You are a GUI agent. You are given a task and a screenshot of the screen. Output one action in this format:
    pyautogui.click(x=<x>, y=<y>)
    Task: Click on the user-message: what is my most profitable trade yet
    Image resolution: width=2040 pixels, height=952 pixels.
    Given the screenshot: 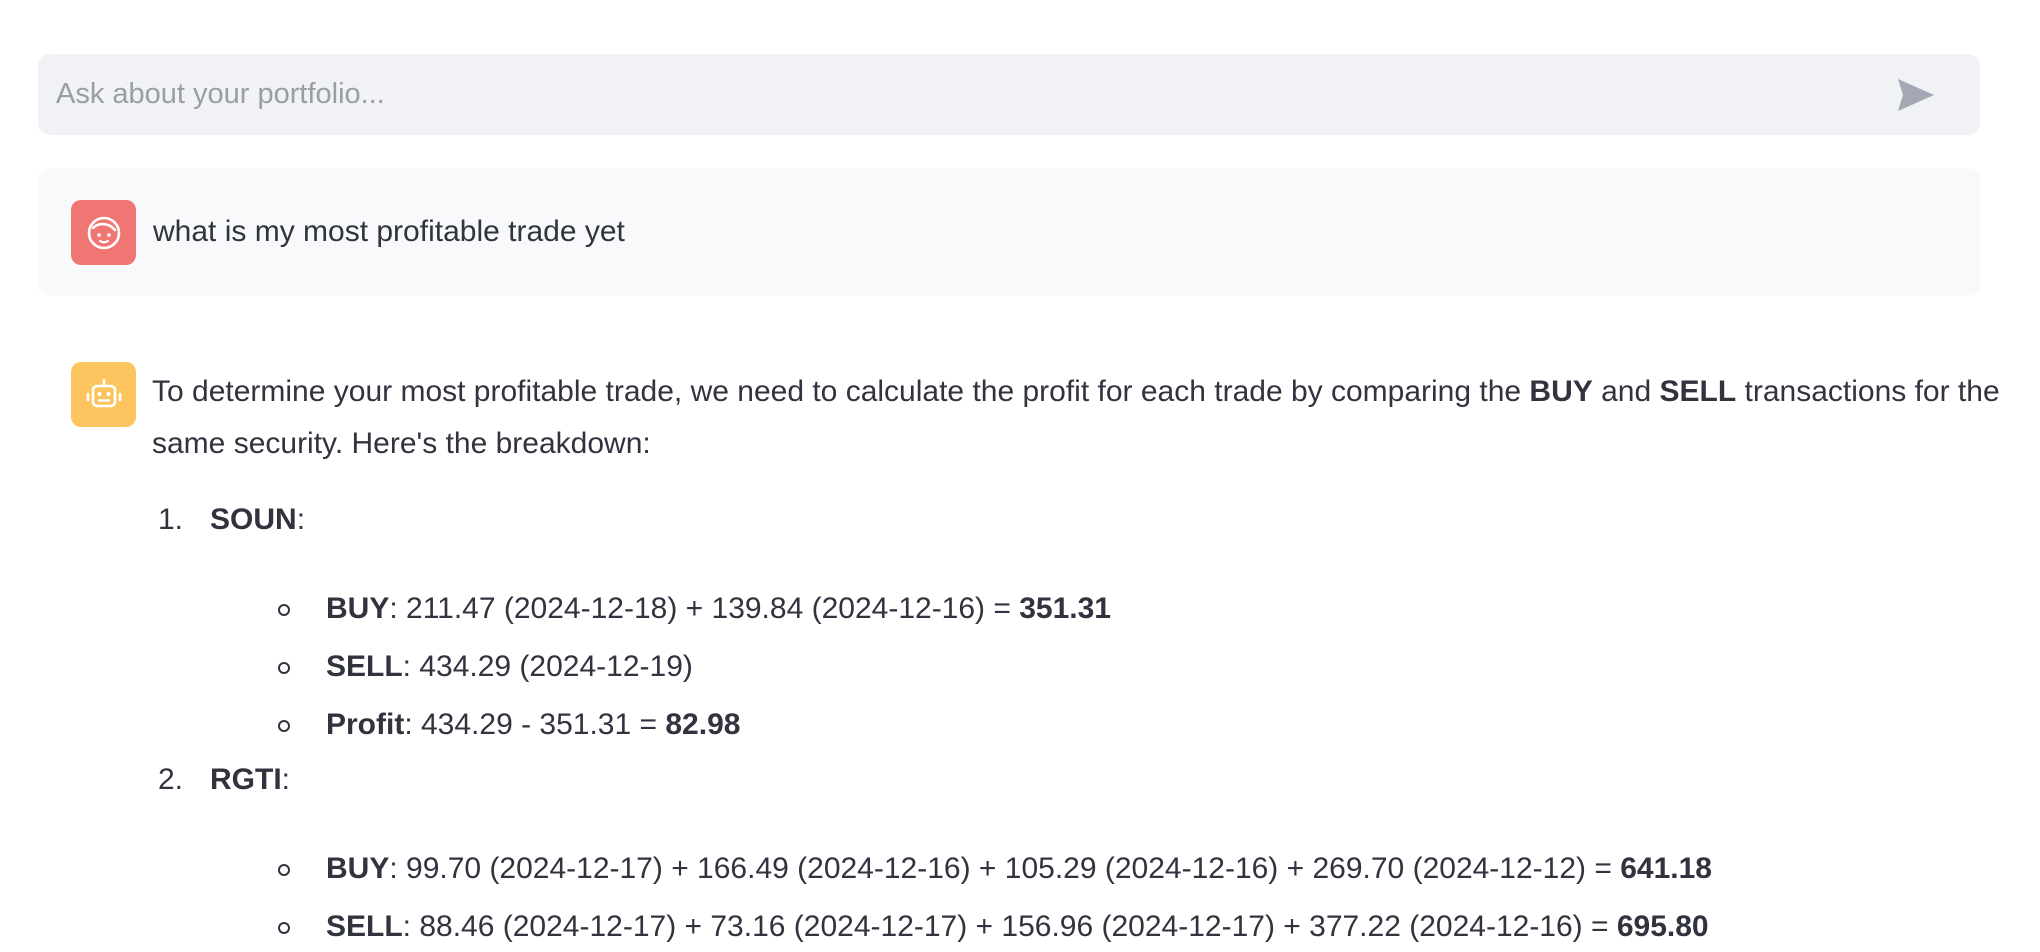 What is the action you would take?
    pyautogui.click(x=1009, y=232)
    